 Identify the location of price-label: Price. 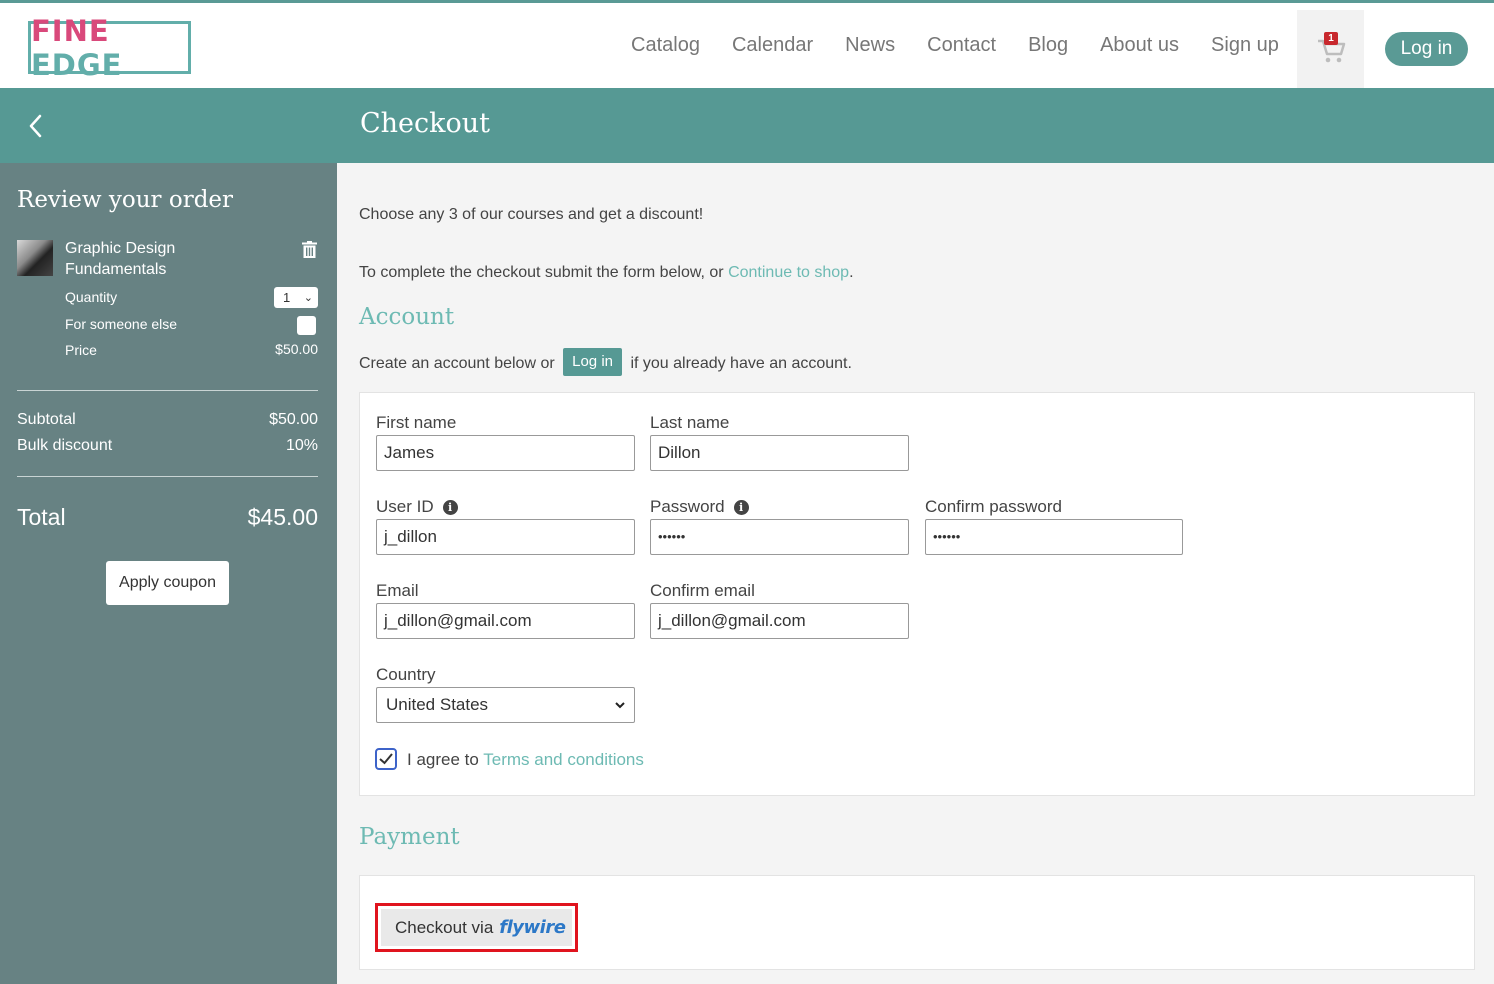
(81, 350).